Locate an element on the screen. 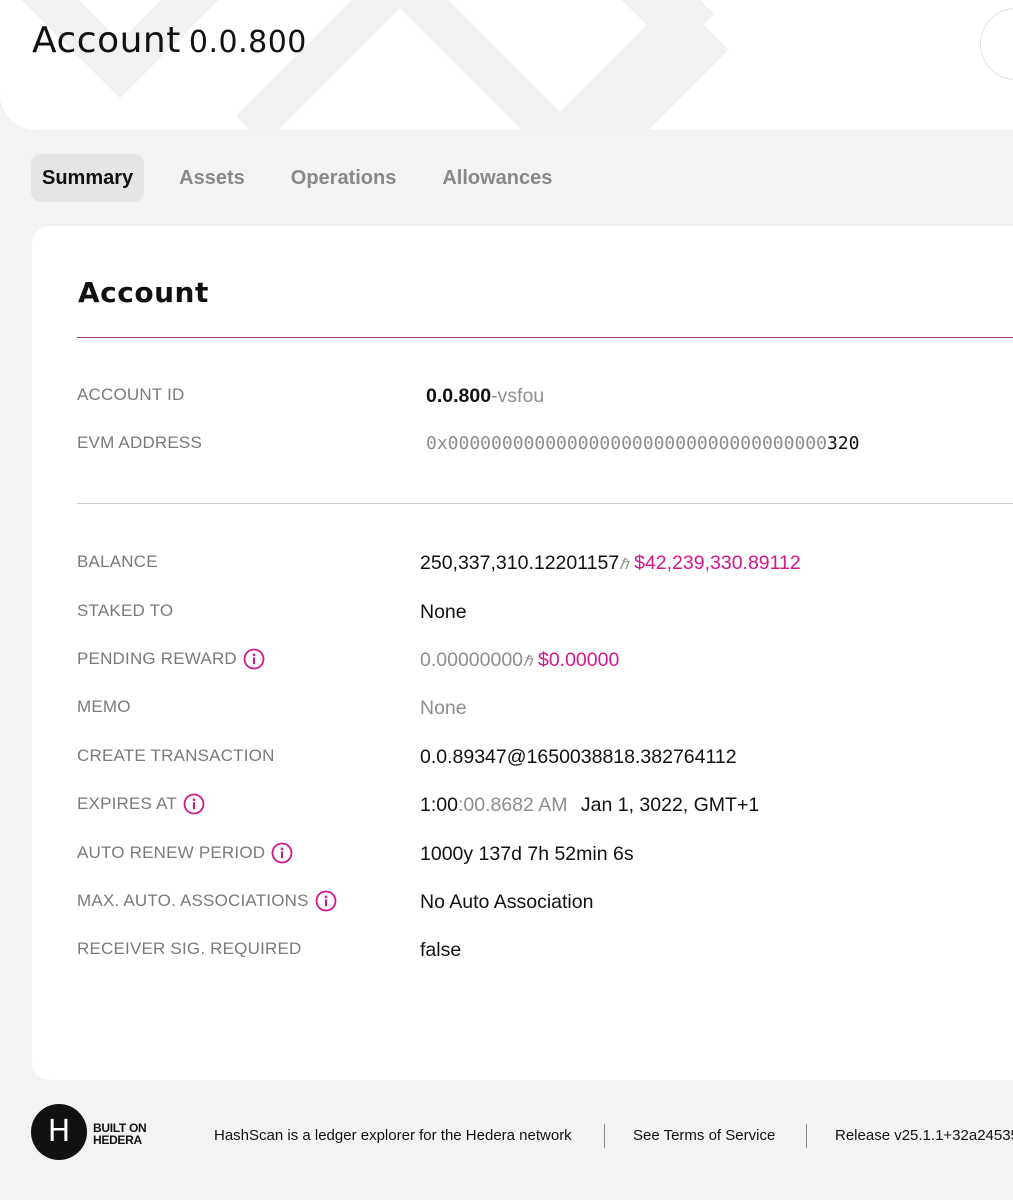 The width and height of the screenshot is (1013, 1200). evm-address-prefix: 0x00000000000000000000000000000000000 is located at coordinates (626, 443).